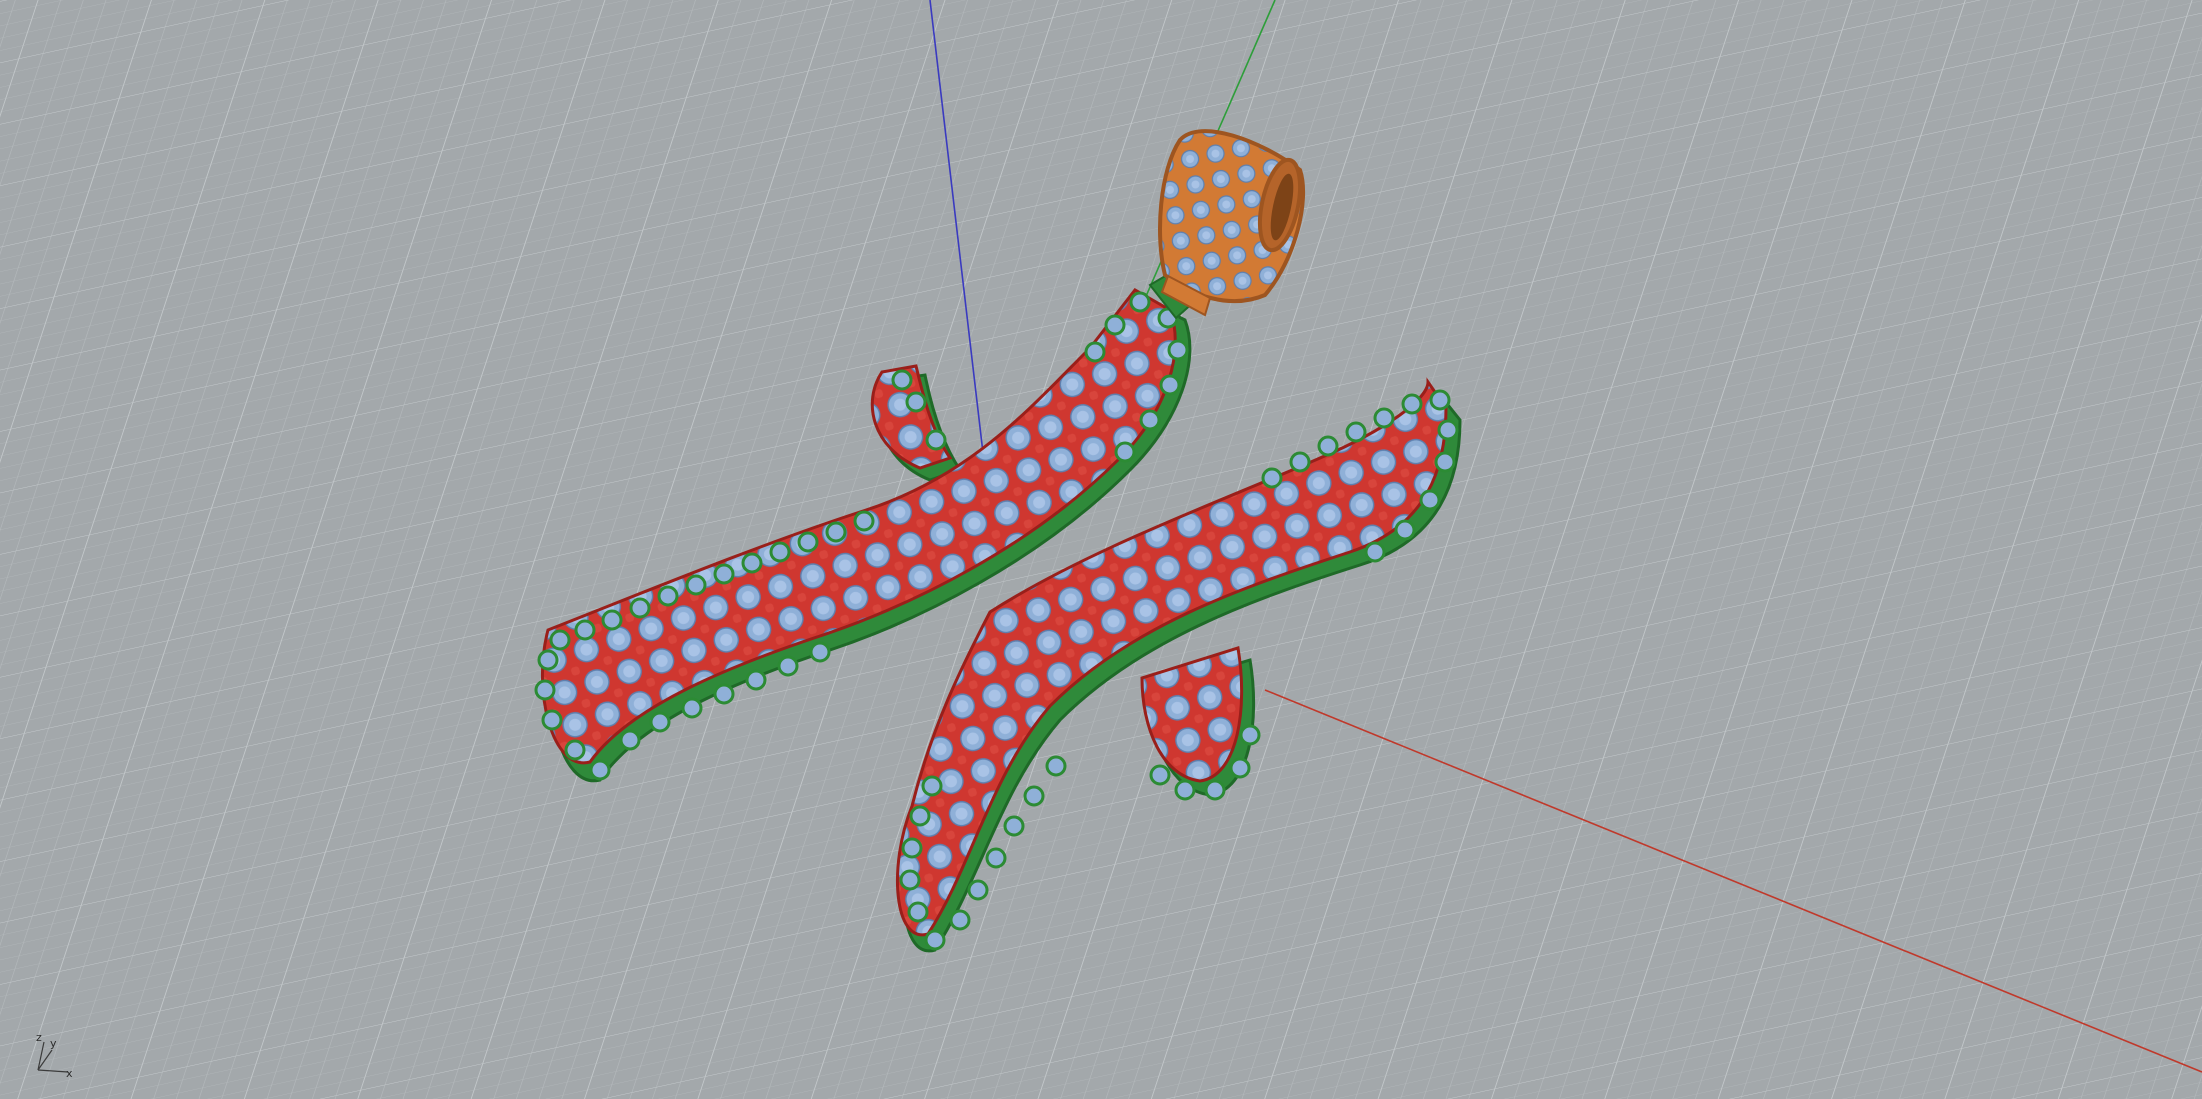  What do you see at coordinates (39, 1037) in the screenshot?
I see `axis-z-label: z` at bounding box center [39, 1037].